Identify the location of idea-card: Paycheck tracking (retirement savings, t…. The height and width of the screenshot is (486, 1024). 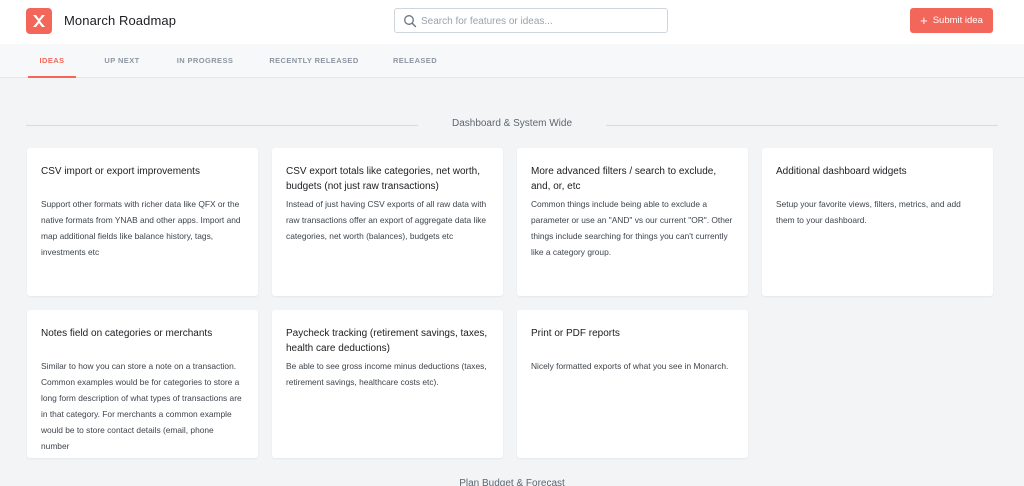
(387, 384).